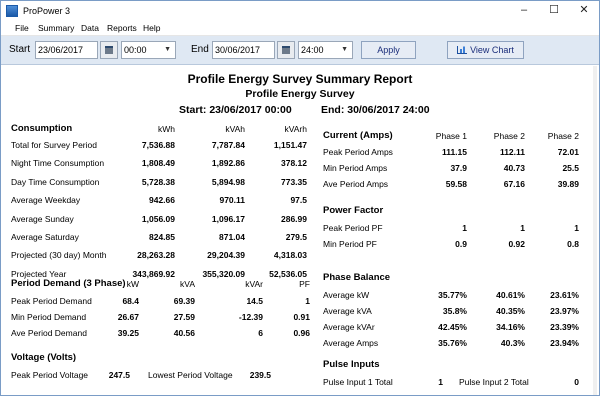 The height and width of the screenshot is (396, 600). Describe the element at coordinates (235, 110) in the screenshot. I see `report-start: Start: 23/06/2017 00:00` at that location.